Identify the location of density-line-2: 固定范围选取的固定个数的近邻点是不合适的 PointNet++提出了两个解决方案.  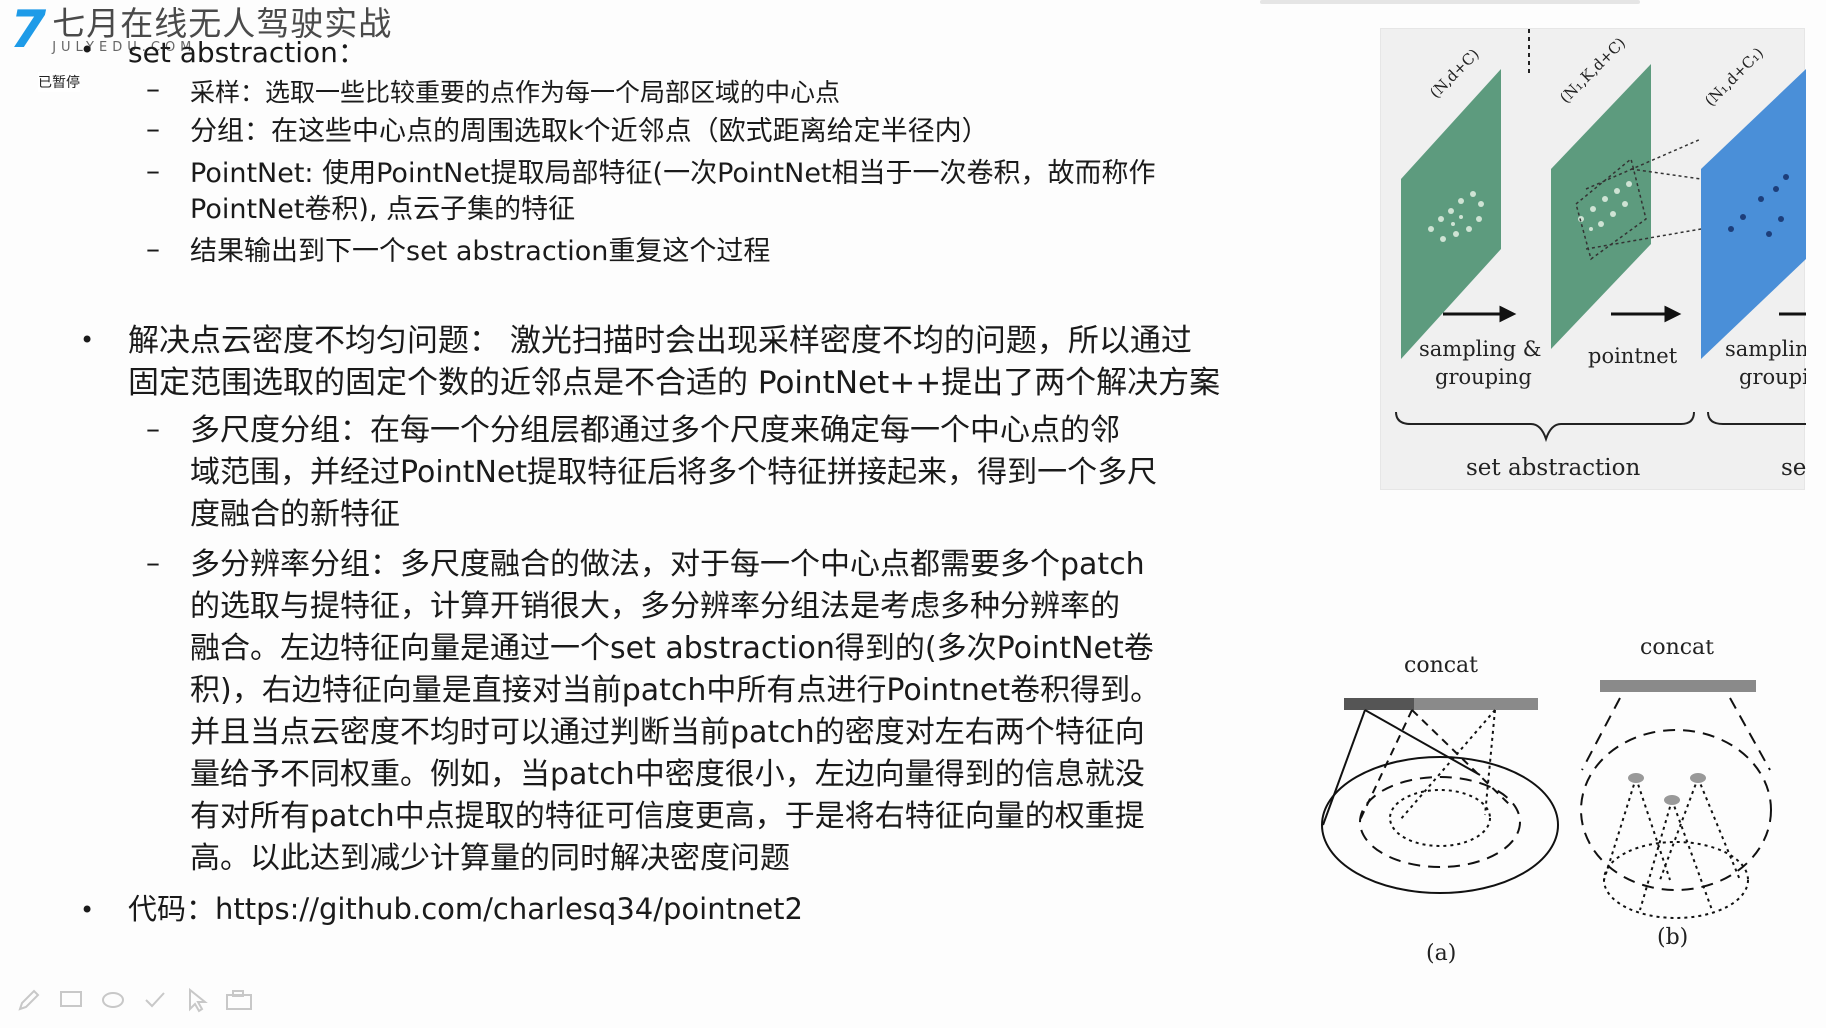
(674, 383).